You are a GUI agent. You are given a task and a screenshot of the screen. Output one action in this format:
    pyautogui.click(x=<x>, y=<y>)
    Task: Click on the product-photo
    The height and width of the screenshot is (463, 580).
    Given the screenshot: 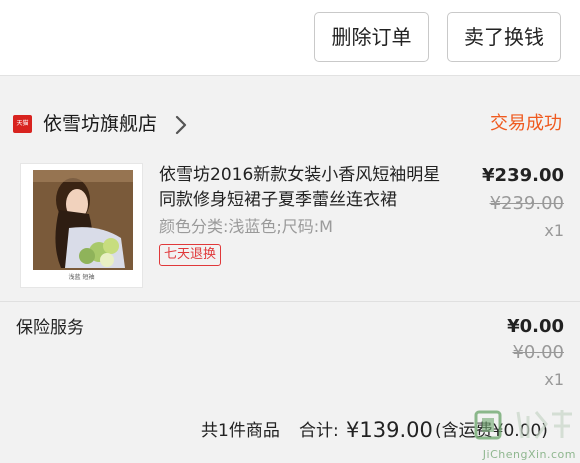 What is the action you would take?
    pyautogui.click(x=81, y=225)
    